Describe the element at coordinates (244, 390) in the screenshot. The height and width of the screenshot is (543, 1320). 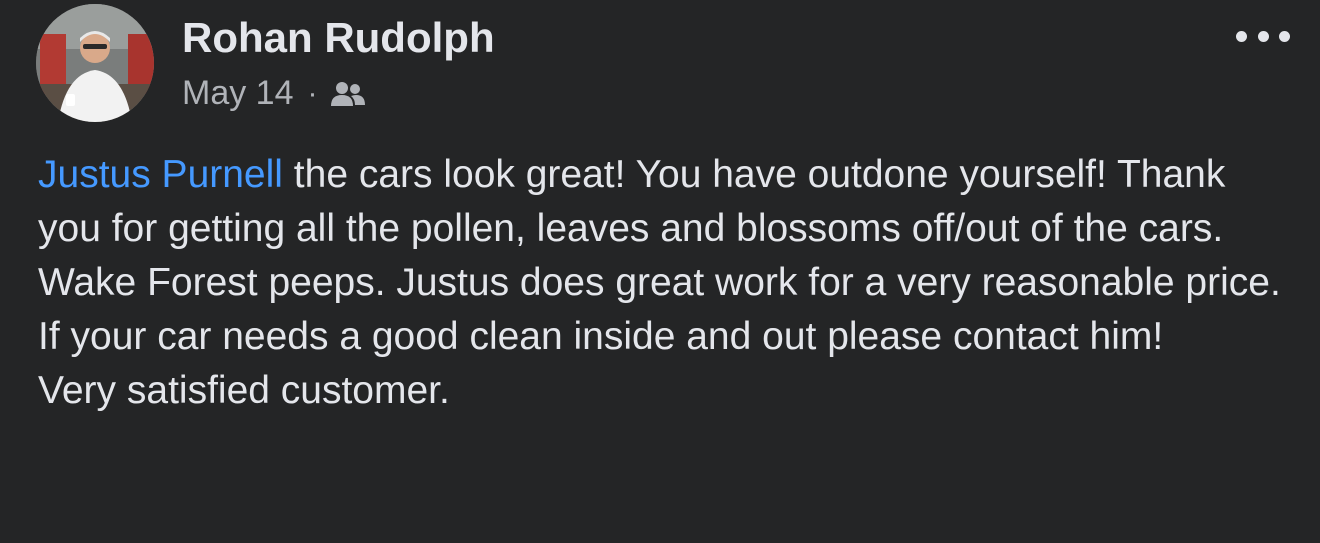
I see `post-paragraph: Very satisfied customer.` at that location.